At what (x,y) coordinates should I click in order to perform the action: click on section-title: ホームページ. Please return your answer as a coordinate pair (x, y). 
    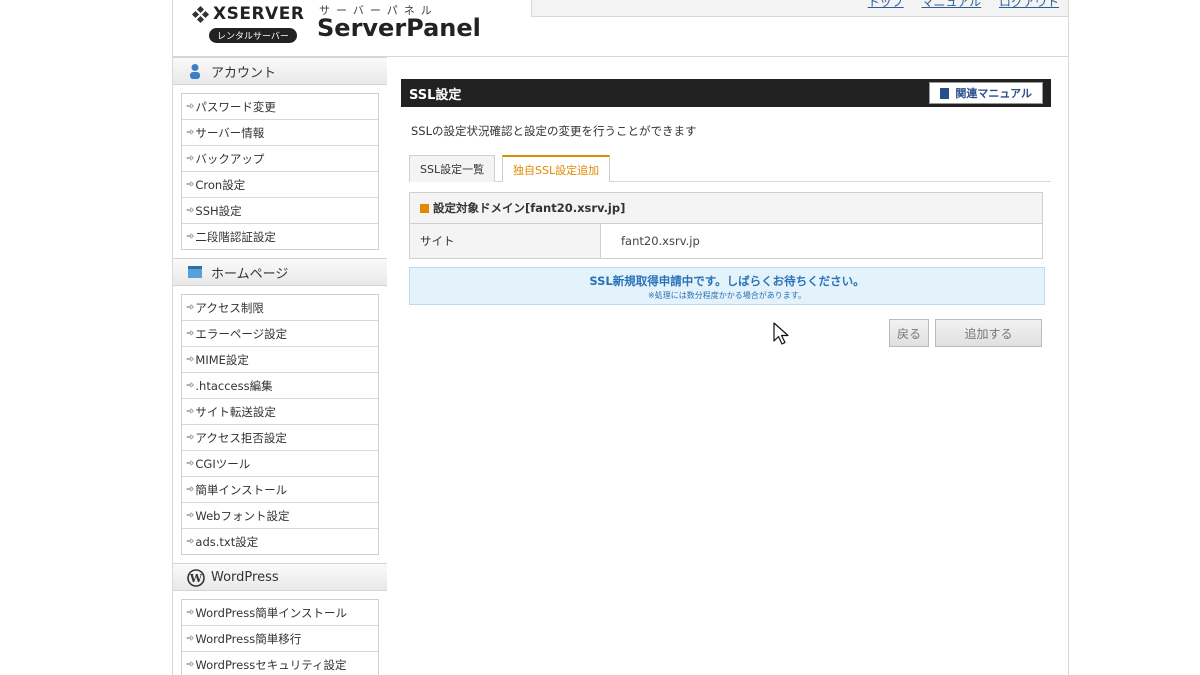
    Looking at the image, I should click on (250, 274).